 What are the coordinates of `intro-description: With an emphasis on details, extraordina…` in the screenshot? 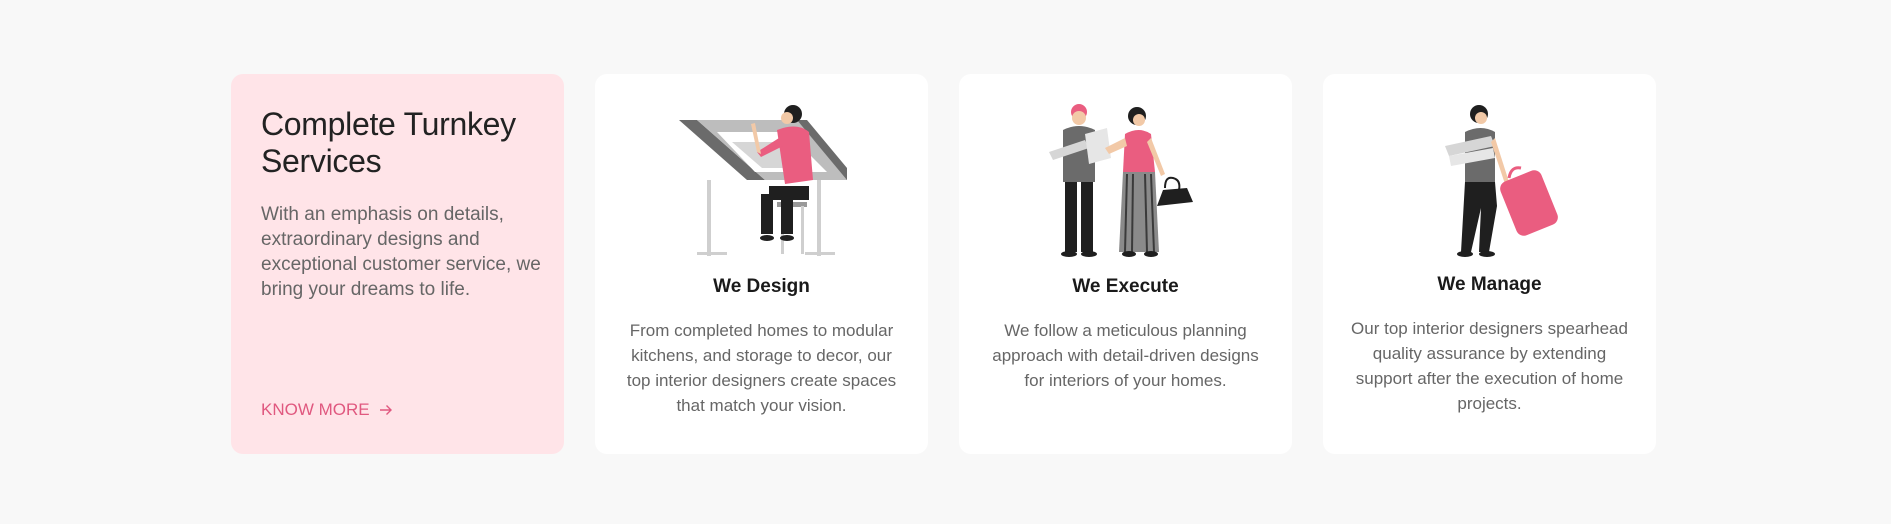 It's located at (401, 252).